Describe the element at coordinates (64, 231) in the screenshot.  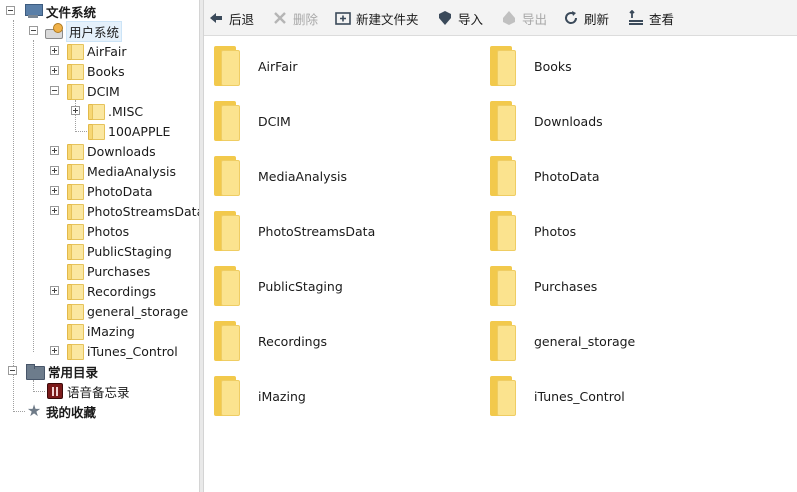
I see `tree-node-photos: Photos` at that location.